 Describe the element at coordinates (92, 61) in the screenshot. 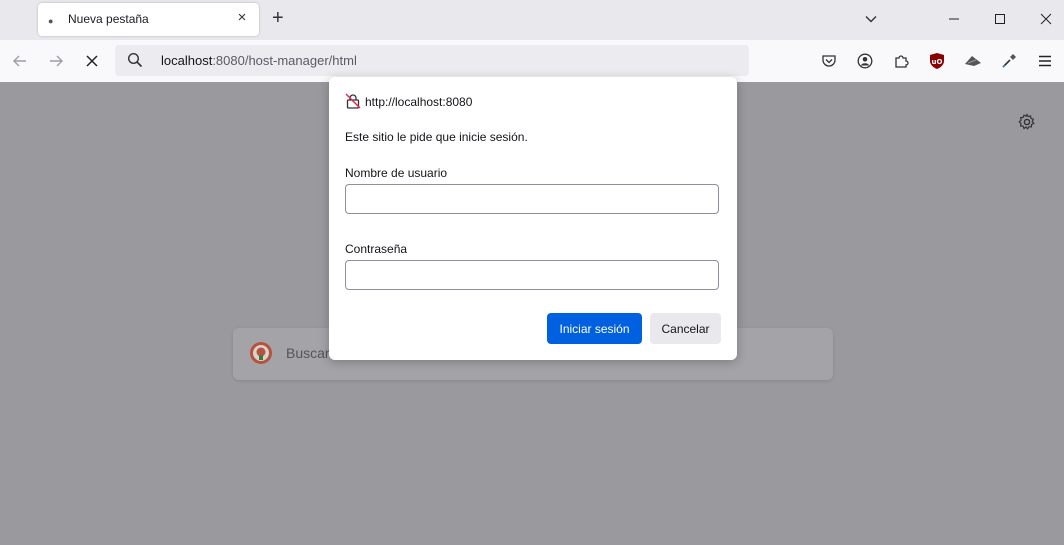

I see `stop-loading-icon` at that location.